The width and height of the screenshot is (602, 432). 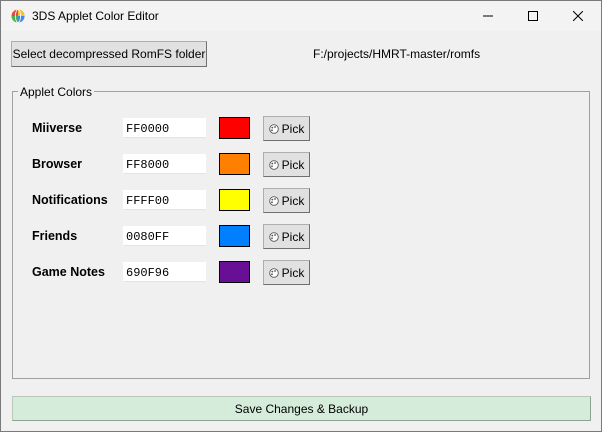 I want to click on row-label: Browser, so click(x=57, y=164).